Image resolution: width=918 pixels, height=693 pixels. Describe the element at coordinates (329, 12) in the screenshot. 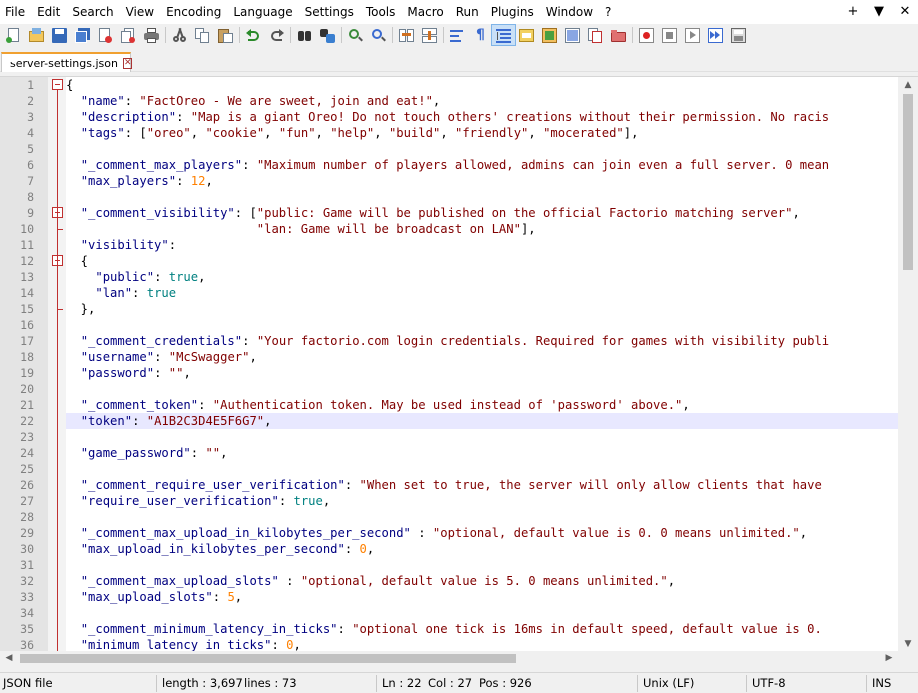

I see `menu-settings: Settings` at that location.